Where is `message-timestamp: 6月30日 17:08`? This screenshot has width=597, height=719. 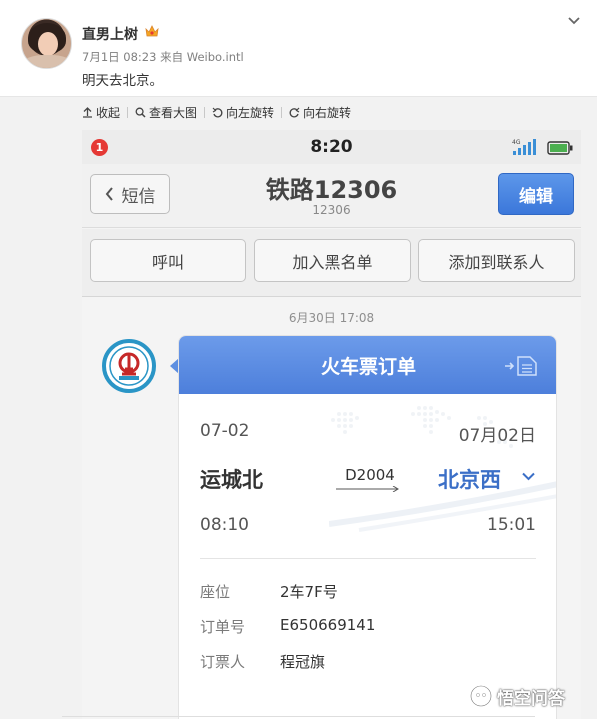 message-timestamp: 6月30日 17:08 is located at coordinates (331, 318).